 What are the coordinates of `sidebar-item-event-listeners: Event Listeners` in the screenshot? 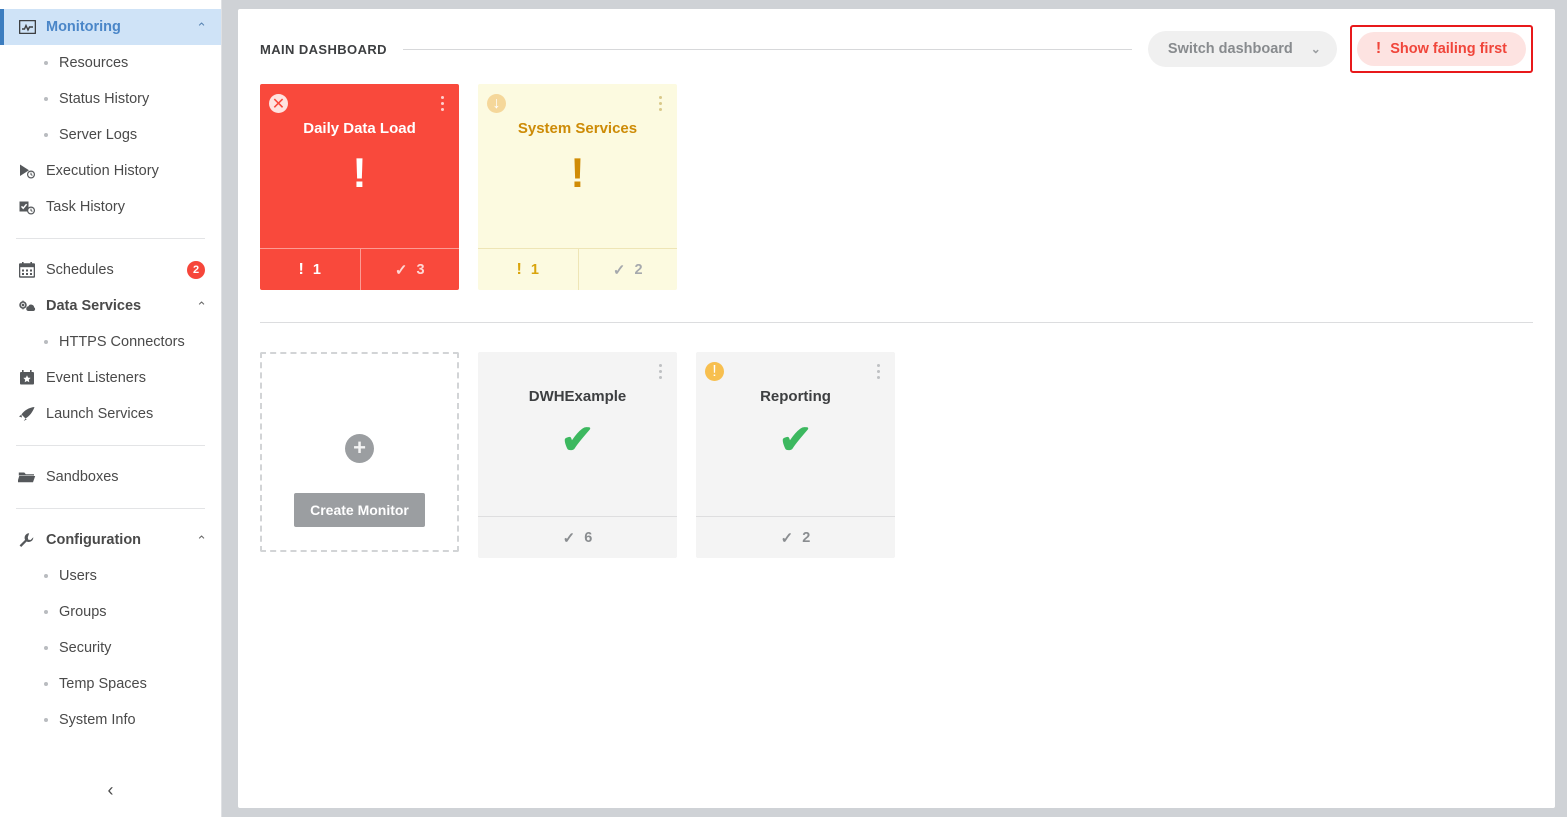 It's located at (110, 378).